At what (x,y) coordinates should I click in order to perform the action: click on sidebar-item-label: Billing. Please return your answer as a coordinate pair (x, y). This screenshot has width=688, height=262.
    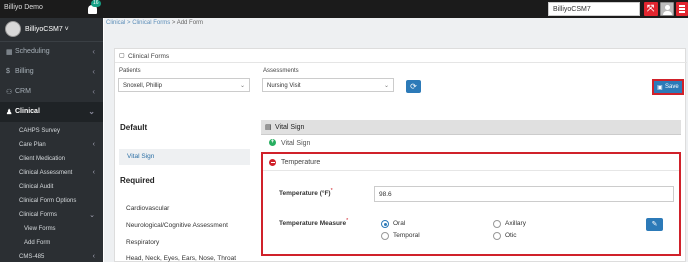
    Looking at the image, I should click on (24, 71).